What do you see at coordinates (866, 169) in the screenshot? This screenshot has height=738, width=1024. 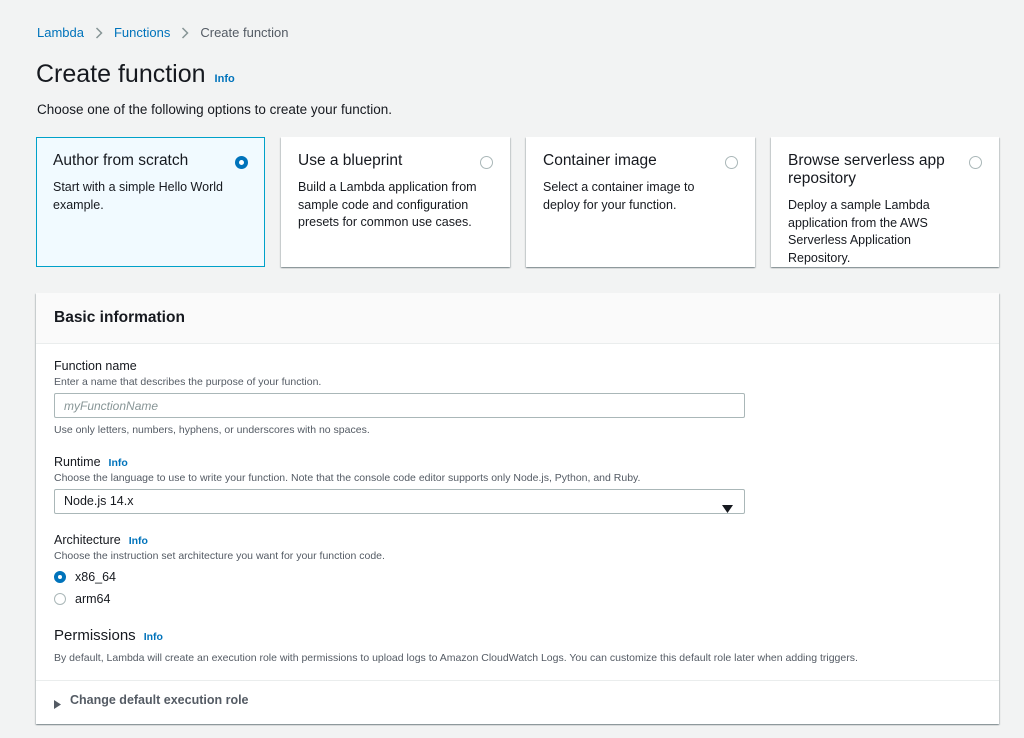 I see `option-title: Browse serverless app repository` at bounding box center [866, 169].